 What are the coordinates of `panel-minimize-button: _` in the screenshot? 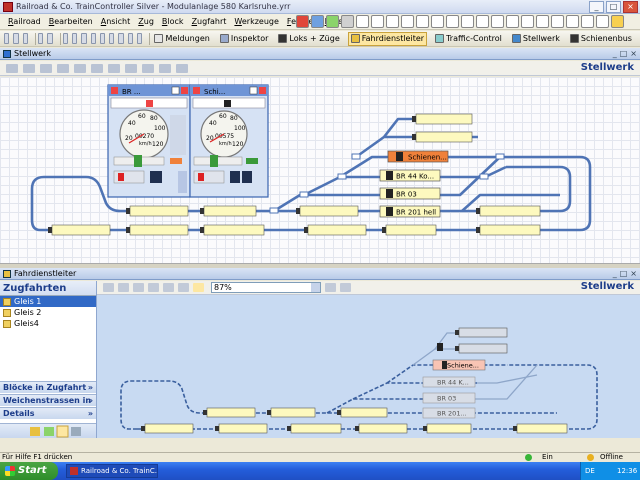 It's located at (615, 53).